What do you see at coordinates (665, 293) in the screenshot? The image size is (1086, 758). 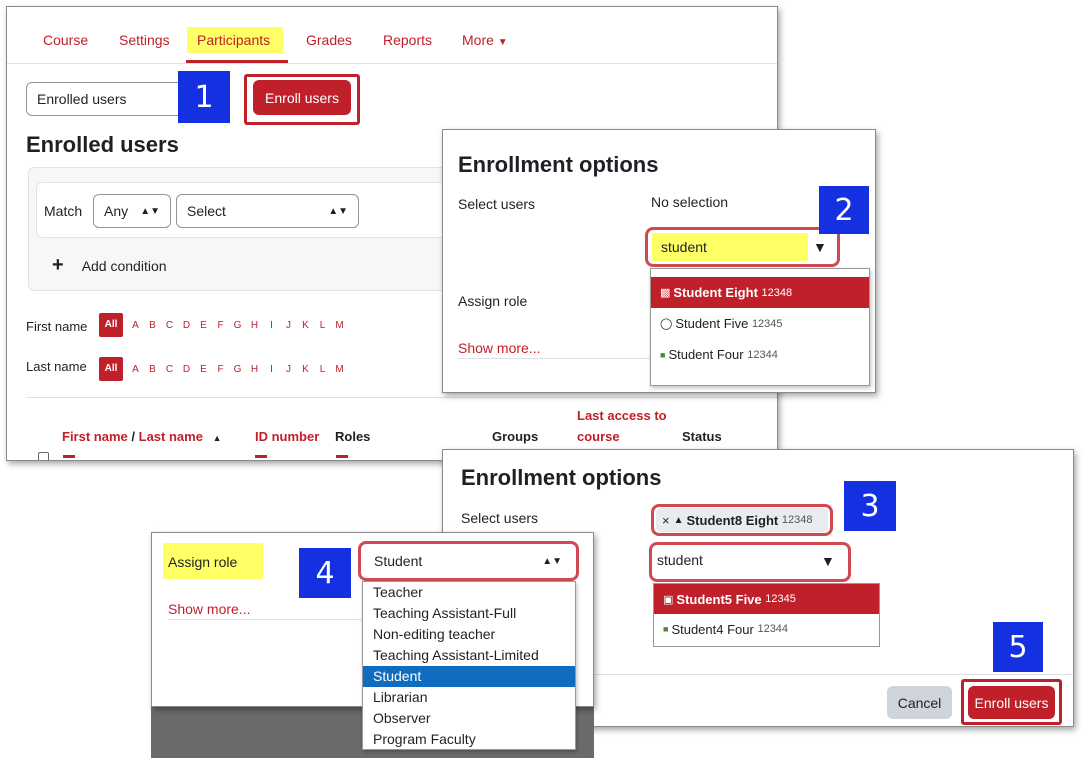 I see `user-avatar-icon: ▩` at bounding box center [665, 293].